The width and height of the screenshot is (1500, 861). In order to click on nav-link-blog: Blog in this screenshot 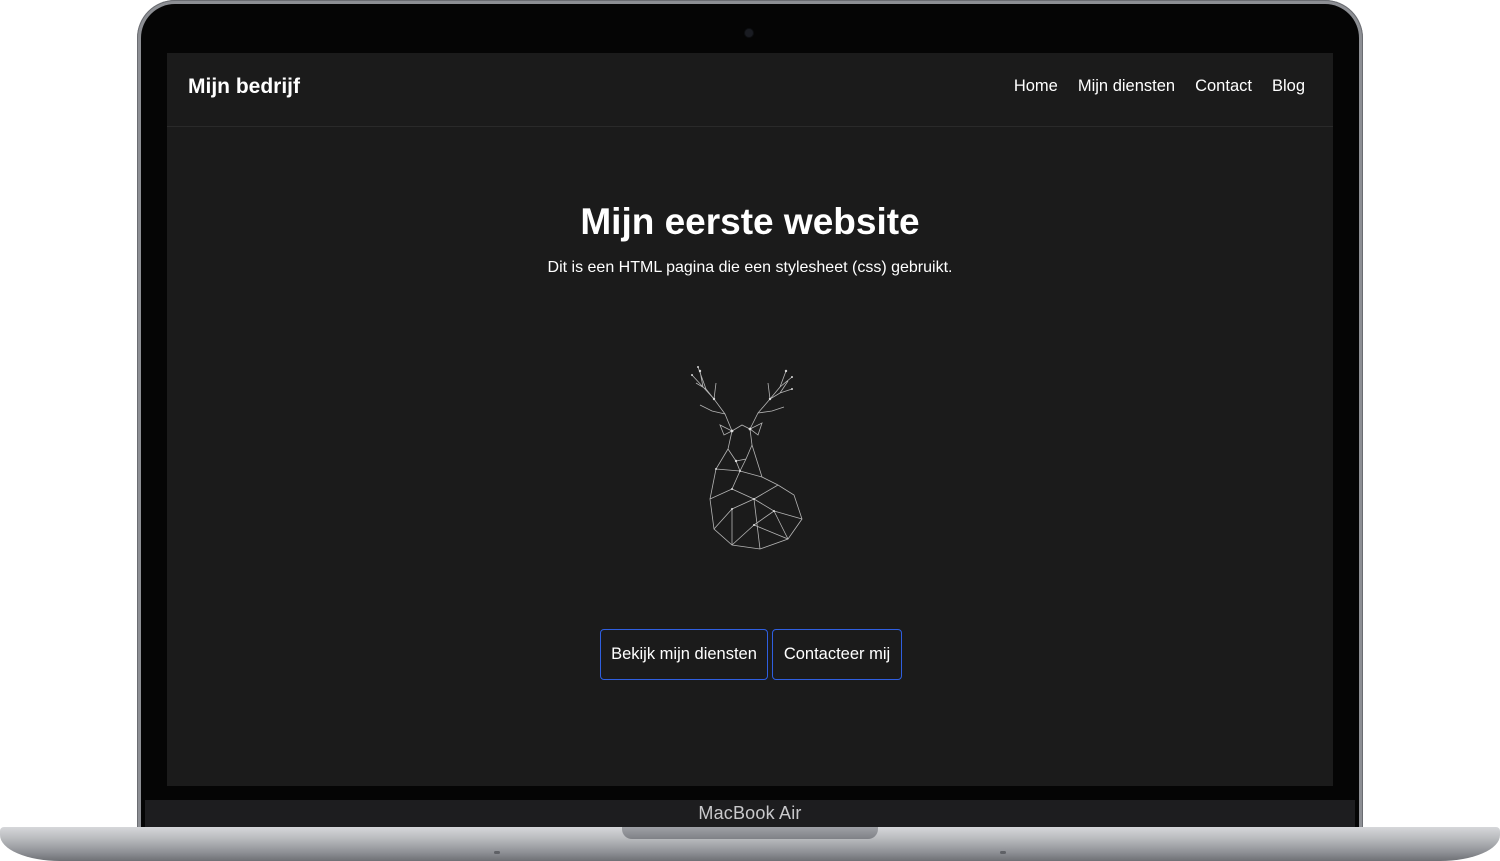, I will do `click(1288, 86)`.